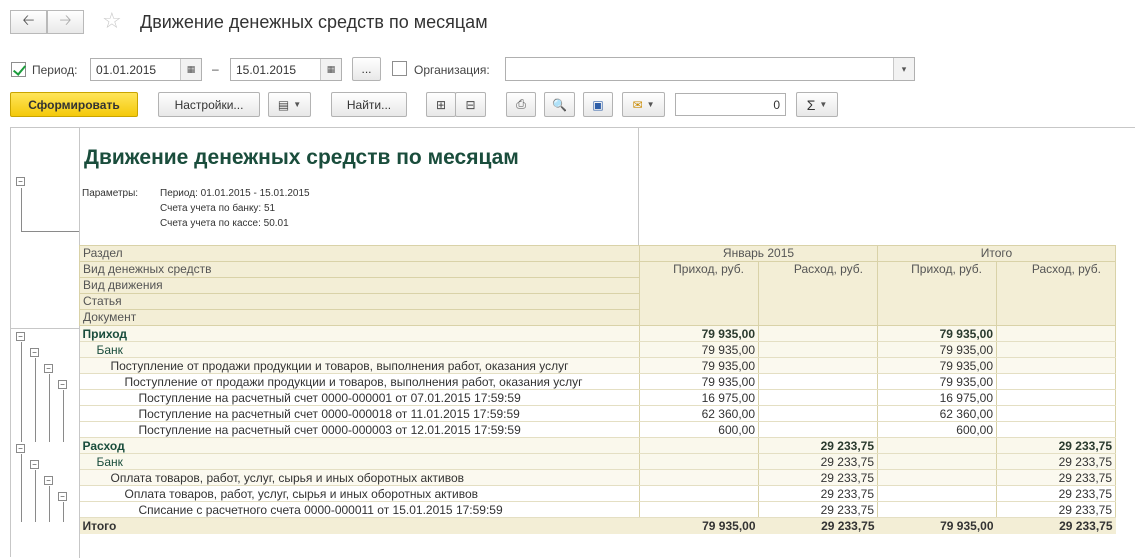 This screenshot has height=558, width=1135. I want to click on param-bank-account: Счета учета по банку: 51, so click(218, 208).